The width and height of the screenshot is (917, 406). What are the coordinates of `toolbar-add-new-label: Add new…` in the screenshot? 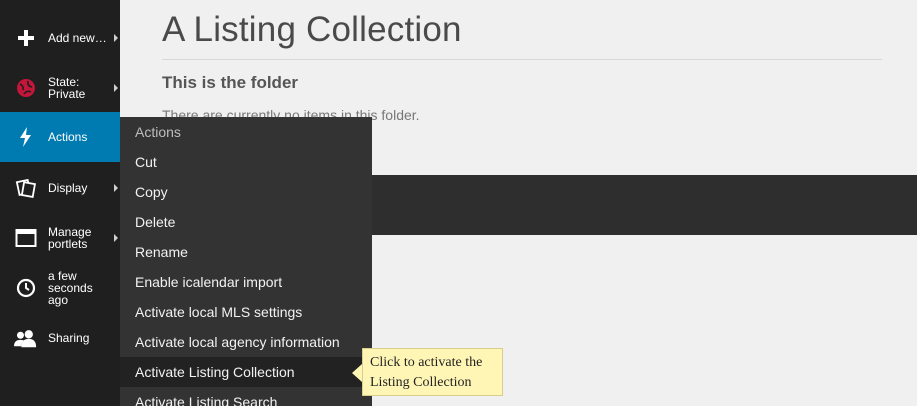 It's located at (77, 38).